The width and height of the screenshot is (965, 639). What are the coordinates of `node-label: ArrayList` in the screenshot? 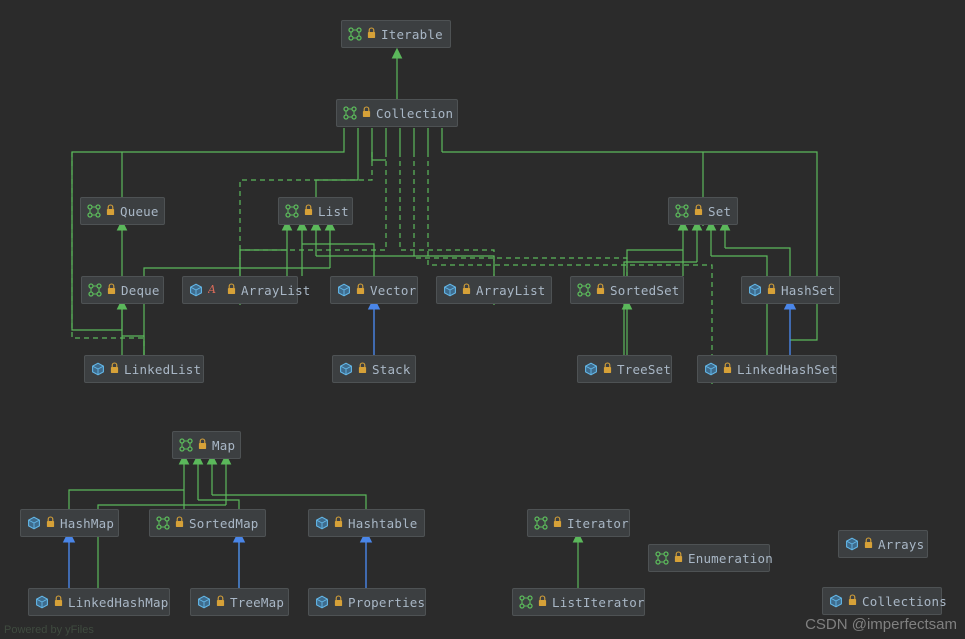 It's located at (511, 290).